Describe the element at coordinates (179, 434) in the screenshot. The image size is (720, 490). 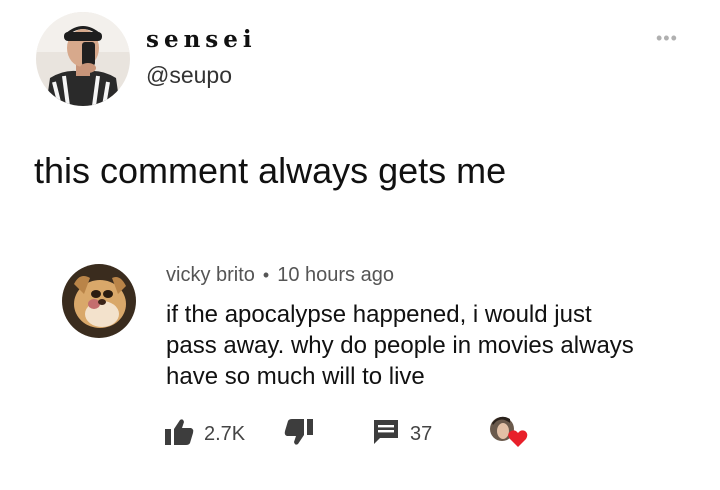
I see `thumbs-up-icon` at that location.